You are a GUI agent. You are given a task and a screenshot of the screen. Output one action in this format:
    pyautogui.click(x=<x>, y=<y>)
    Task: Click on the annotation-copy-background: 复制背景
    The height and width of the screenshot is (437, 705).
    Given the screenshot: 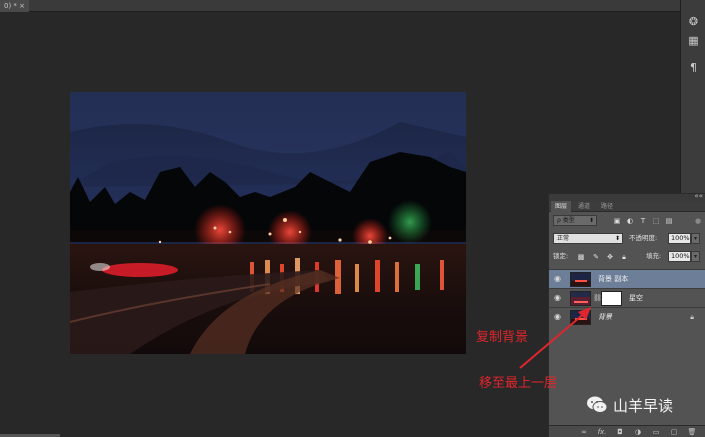 What is the action you would take?
    pyautogui.click(x=502, y=337)
    